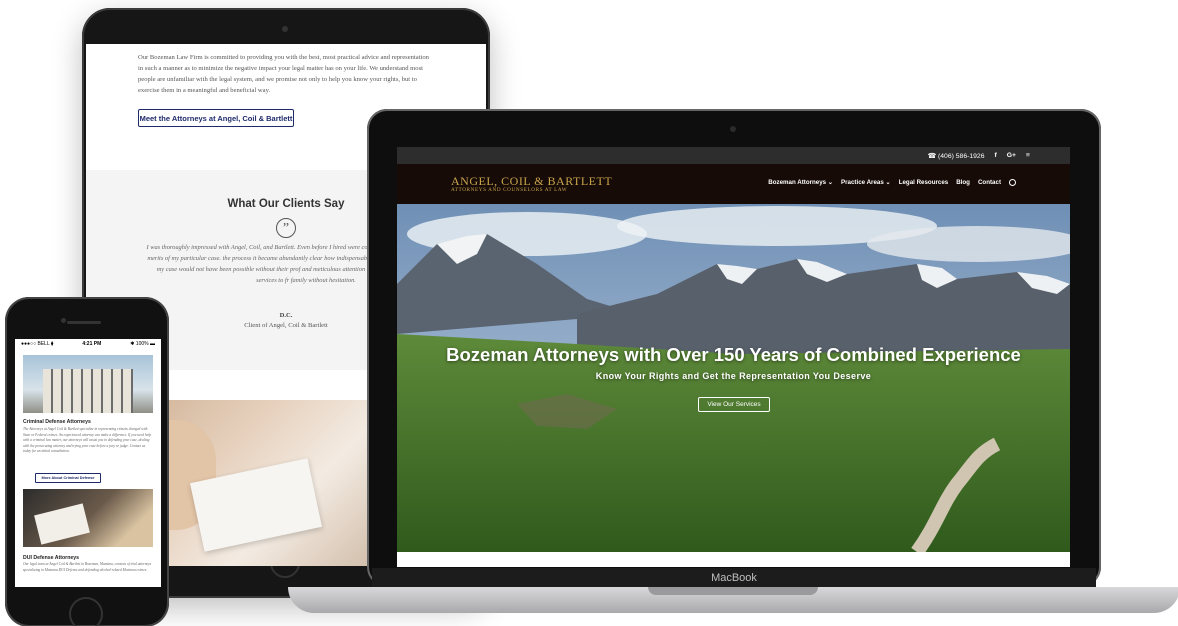 The width and height of the screenshot is (1178, 626). What do you see at coordinates (996, 155) in the screenshot?
I see `facebook-icon: f` at bounding box center [996, 155].